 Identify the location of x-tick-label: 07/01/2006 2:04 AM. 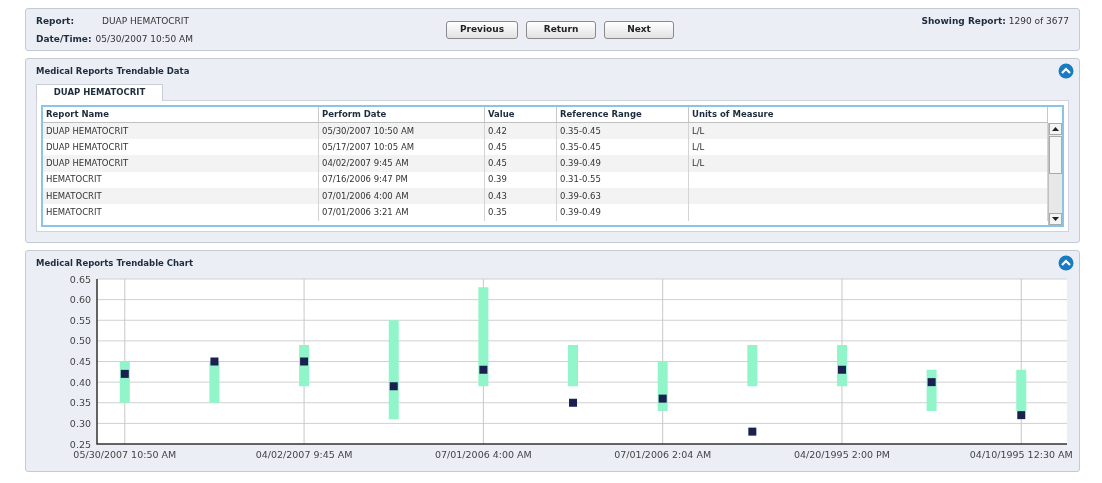
(663, 454).